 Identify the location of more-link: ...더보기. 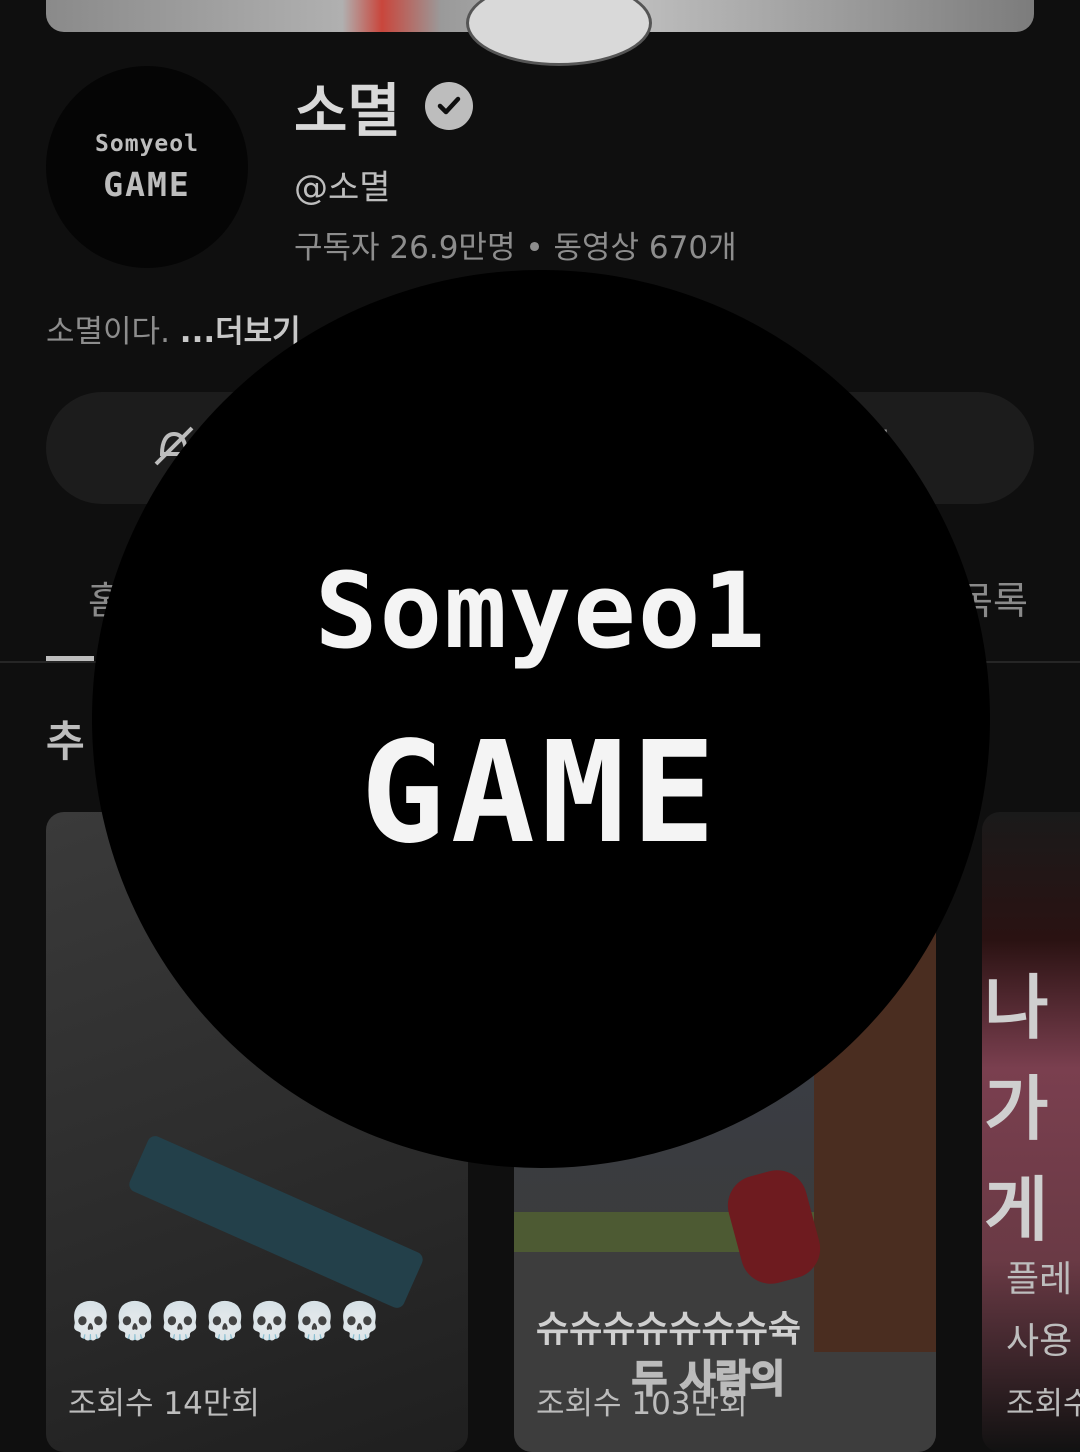
(240, 332).